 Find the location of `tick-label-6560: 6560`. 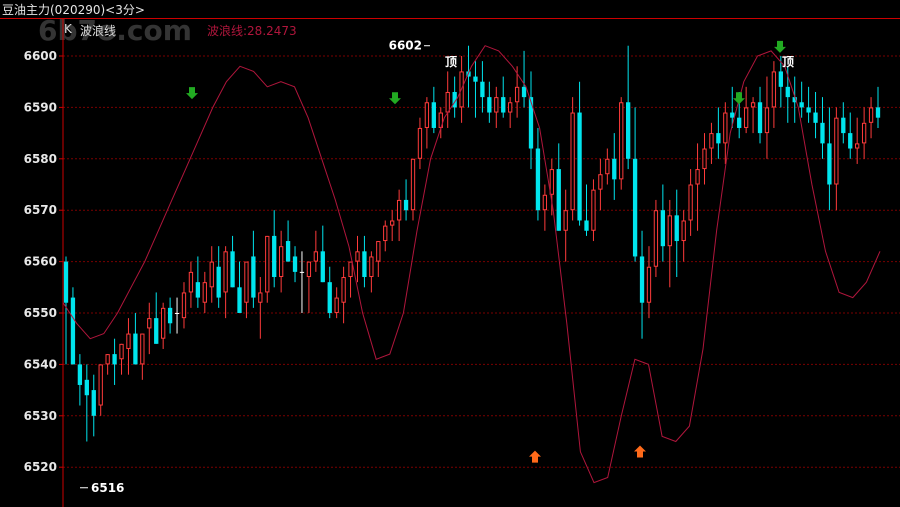

tick-label-6560: 6560 is located at coordinates (40, 262).